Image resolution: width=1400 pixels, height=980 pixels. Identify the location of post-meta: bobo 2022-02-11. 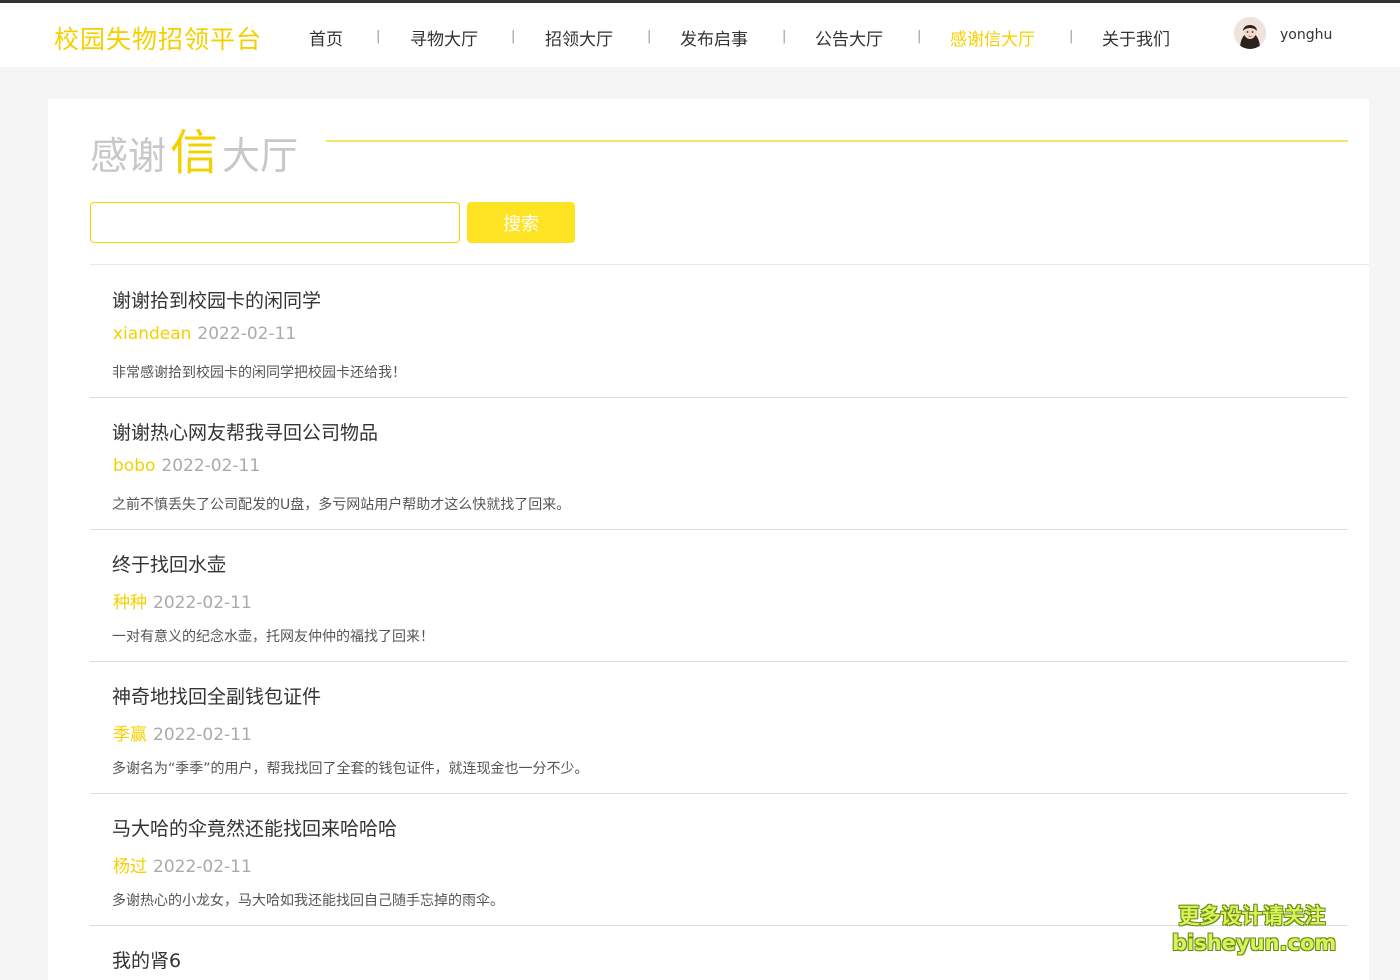
(186, 466).